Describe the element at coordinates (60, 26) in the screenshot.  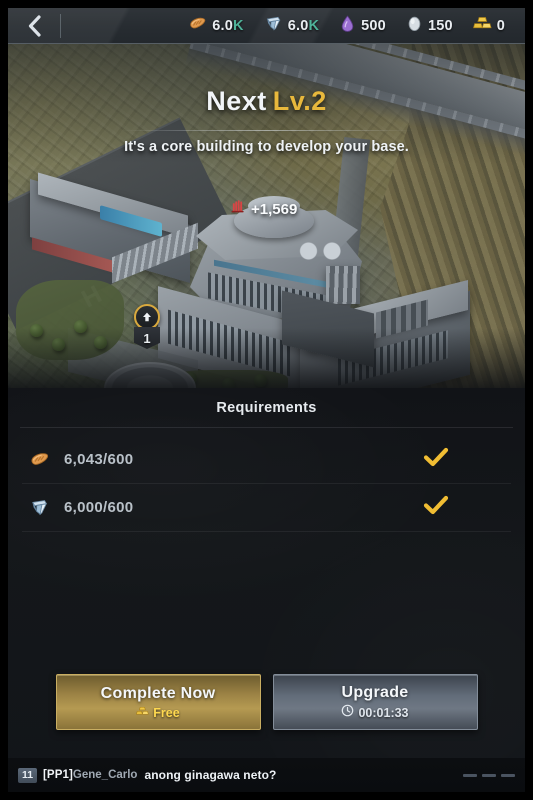
I see `topbar-divider` at that location.